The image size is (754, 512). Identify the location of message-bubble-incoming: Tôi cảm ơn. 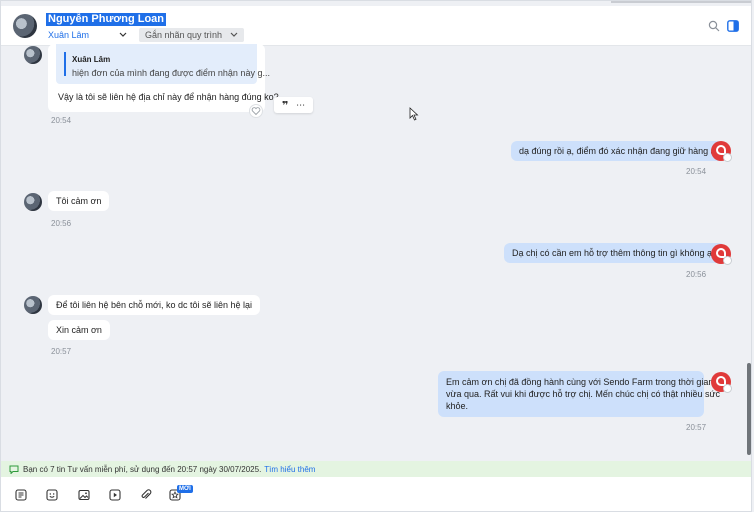
(79, 201).